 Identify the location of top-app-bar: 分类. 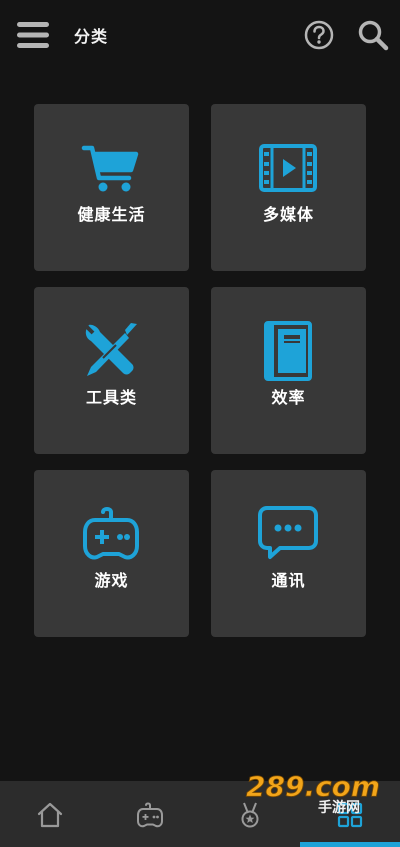
(200, 35).